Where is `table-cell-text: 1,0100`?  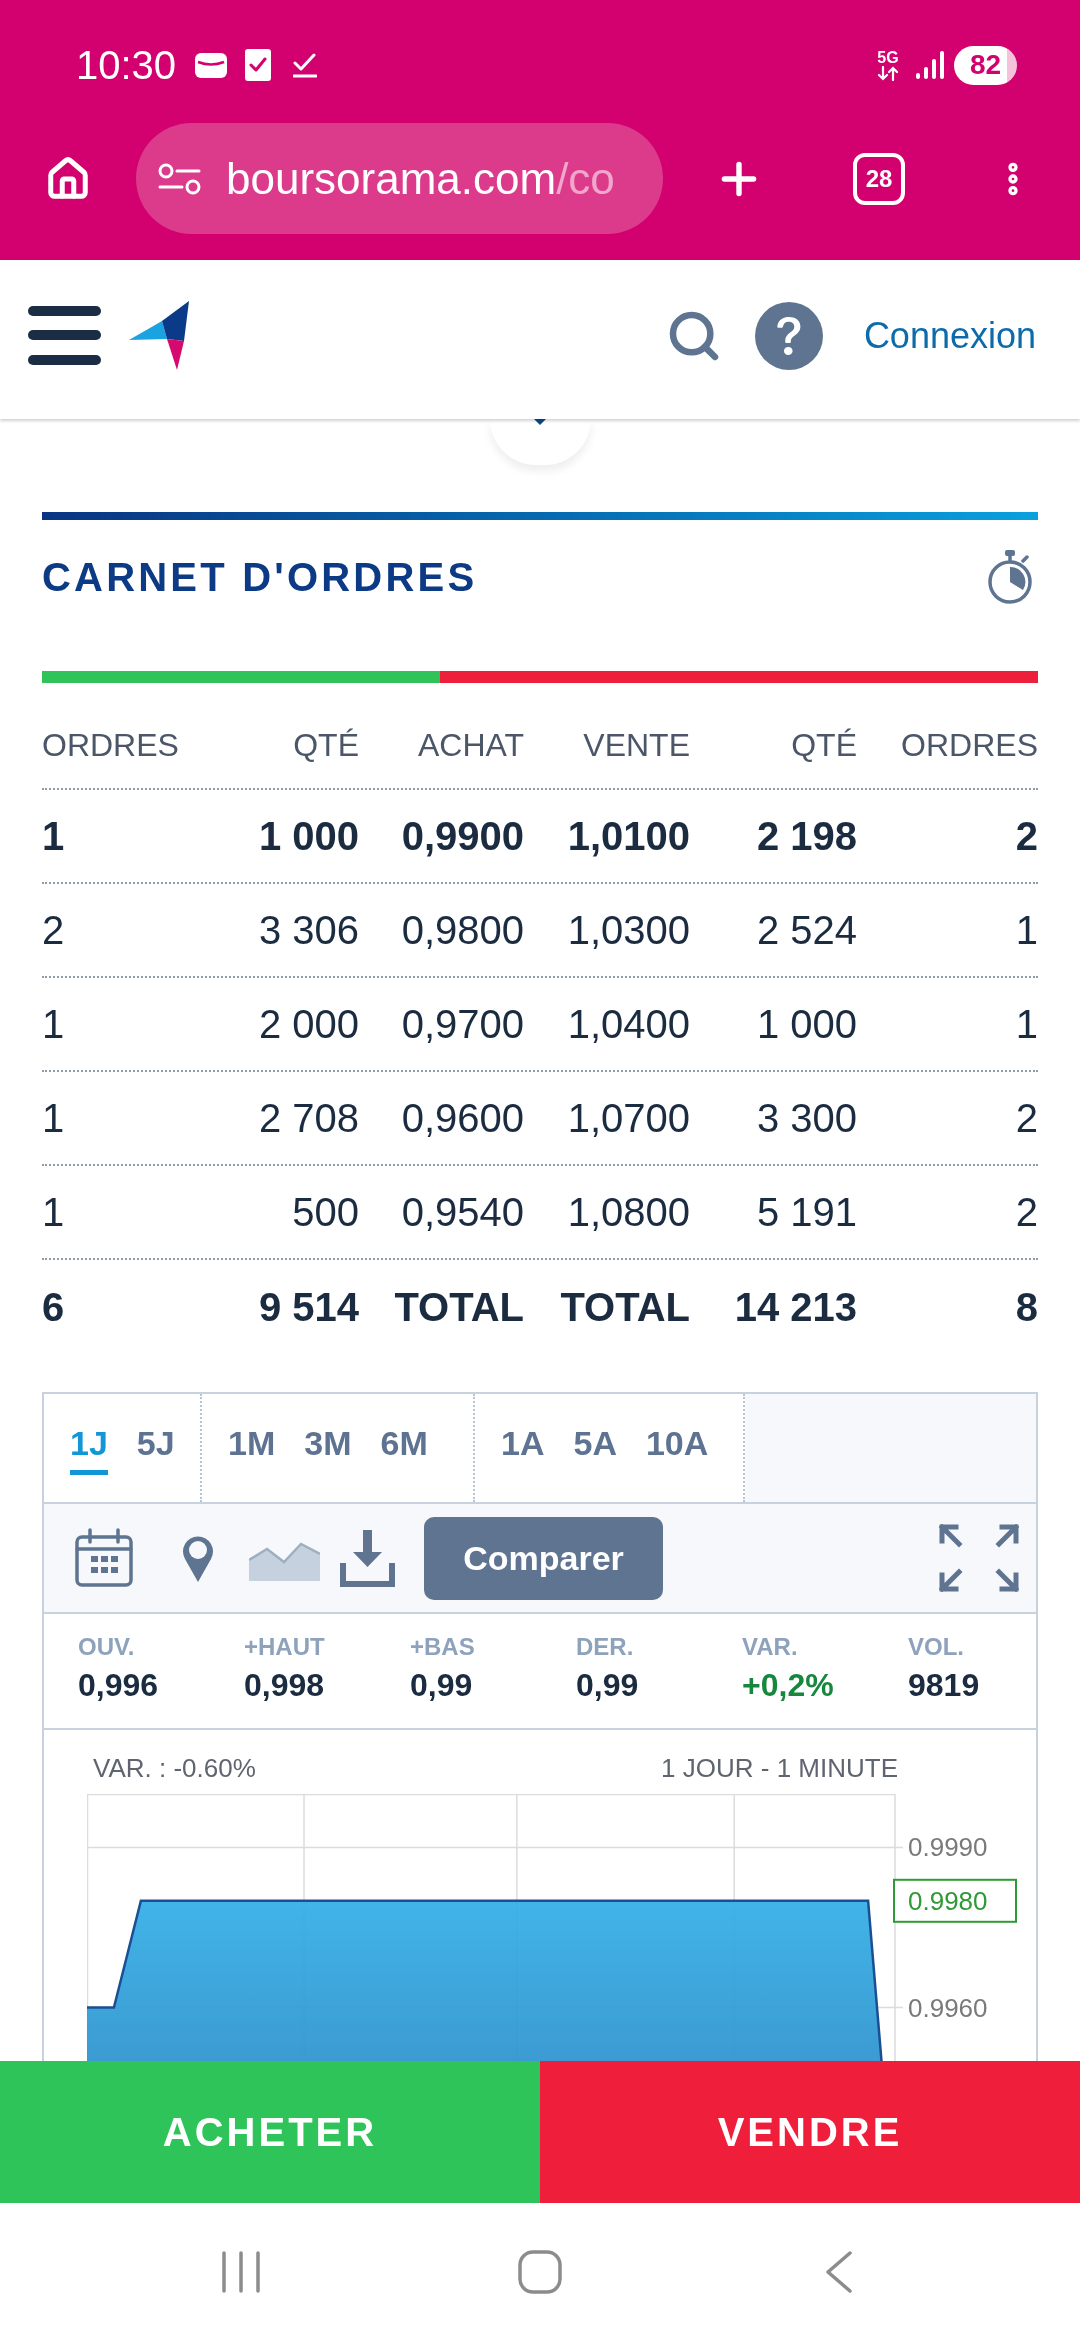 table-cell-text: 1,0100 is located at coordinates (628, 836).